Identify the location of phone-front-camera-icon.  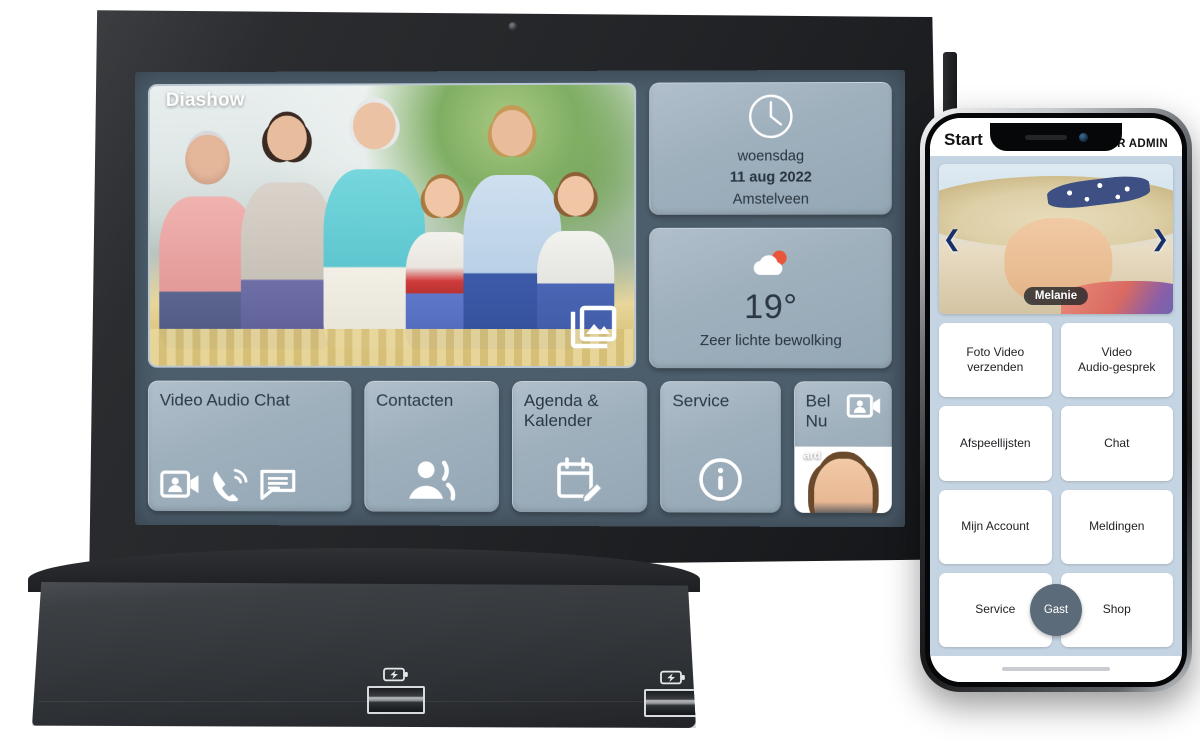
(1083, 137).